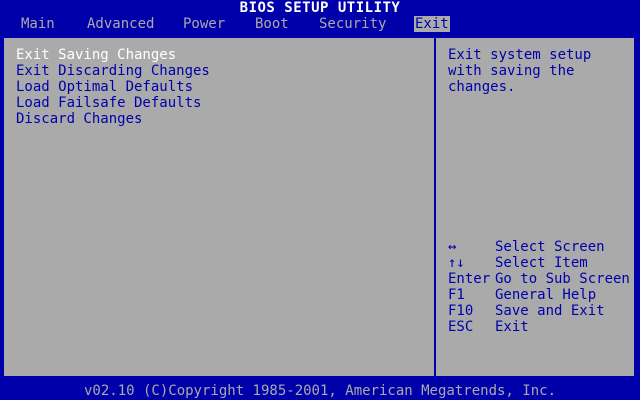 This screenshot has height=400, width=640. What do you see at coordinates (542, 327) in the screenshot?
I see `key-legend-row: ESC Exit` at bounding box center [542, 327].